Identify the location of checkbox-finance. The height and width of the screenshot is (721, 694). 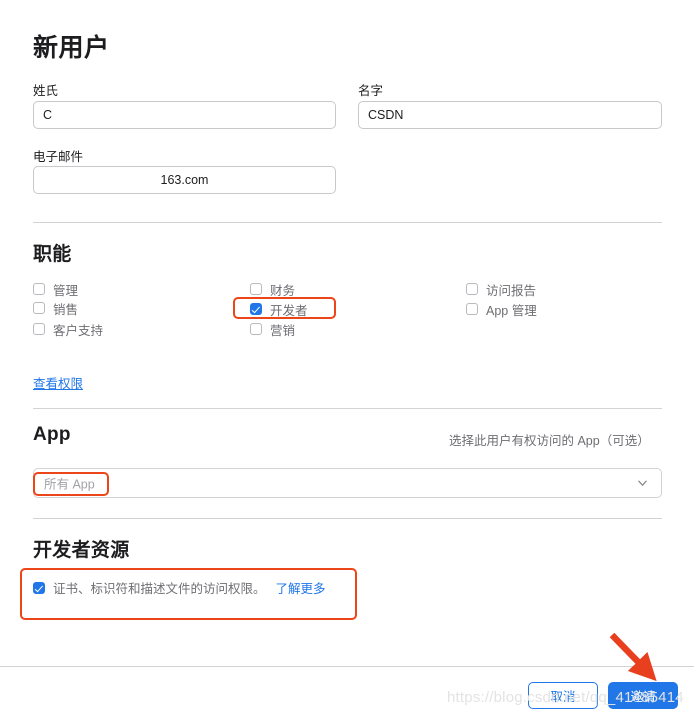
(256, 289).